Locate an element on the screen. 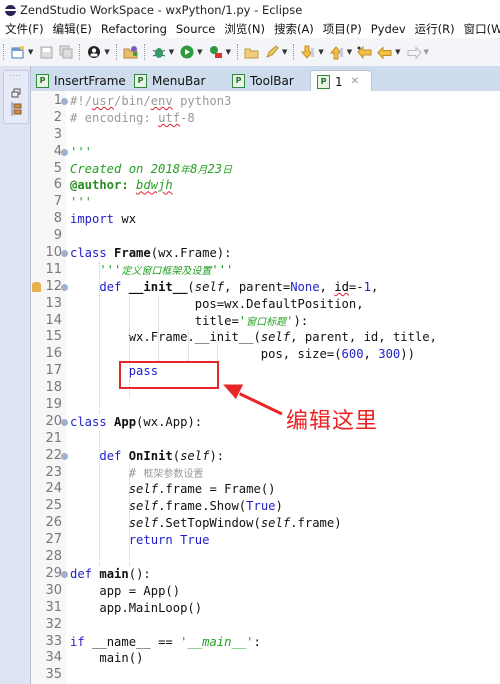  outline-view-icon is located at coordinates (16, 110).